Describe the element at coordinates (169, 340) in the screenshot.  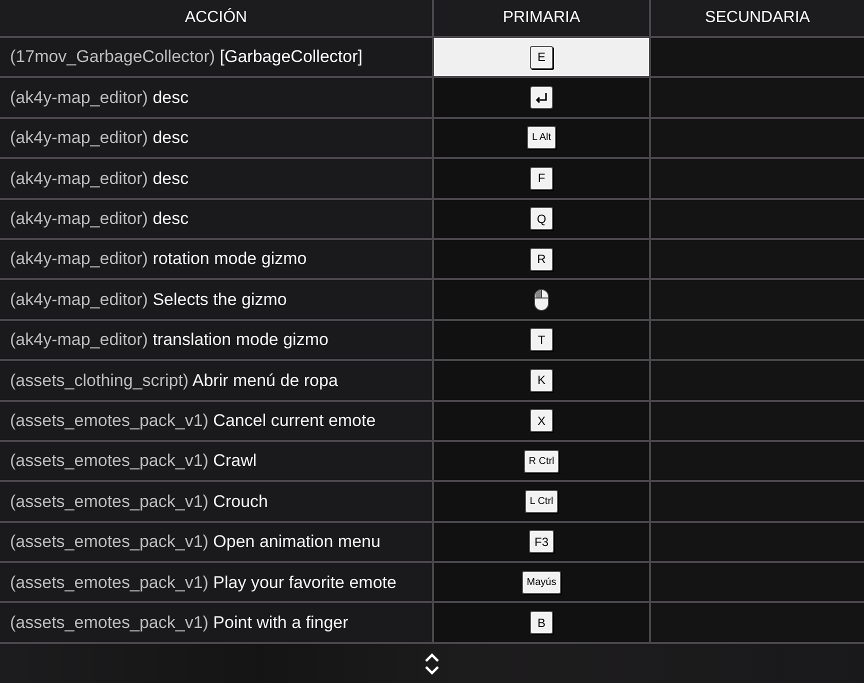
I see `action-label: (ak4y-map_editor) translation mode gizmo` at that location.